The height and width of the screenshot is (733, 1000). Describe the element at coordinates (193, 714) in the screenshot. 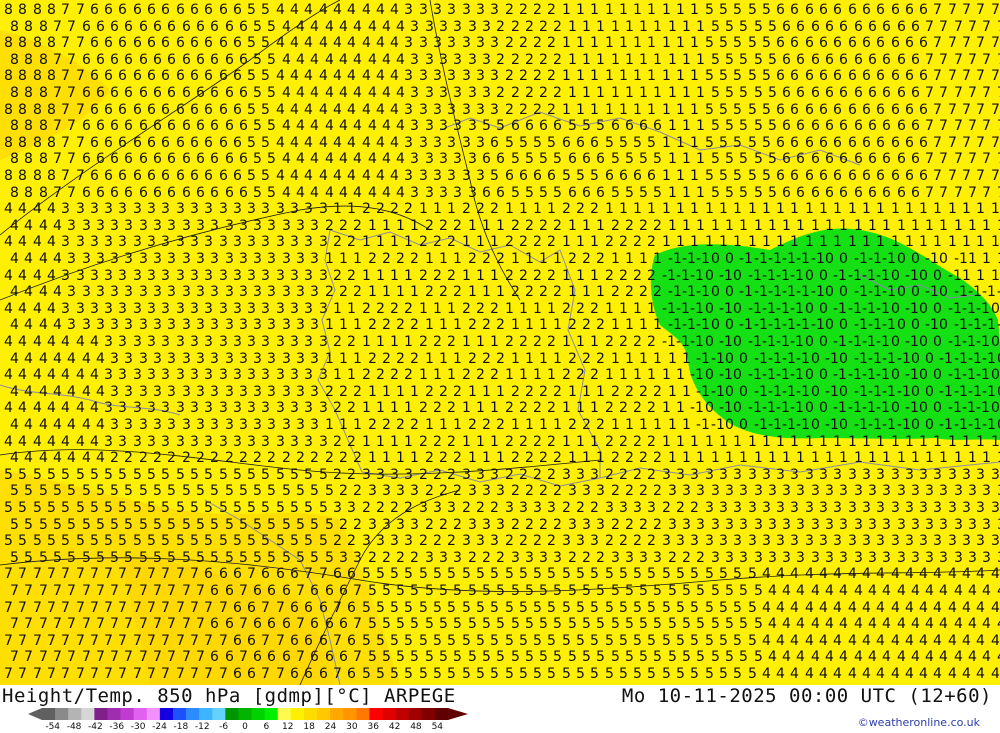

I see `legend-swatch` at that location.